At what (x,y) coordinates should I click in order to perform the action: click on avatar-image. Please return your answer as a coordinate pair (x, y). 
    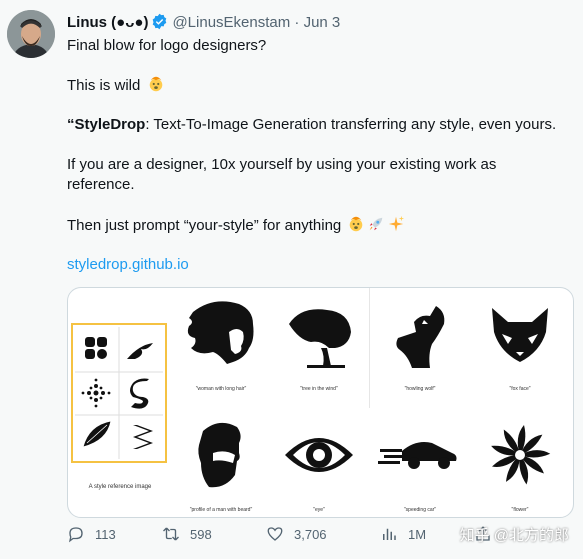
    Looking at the image, I should click on (31, 34).